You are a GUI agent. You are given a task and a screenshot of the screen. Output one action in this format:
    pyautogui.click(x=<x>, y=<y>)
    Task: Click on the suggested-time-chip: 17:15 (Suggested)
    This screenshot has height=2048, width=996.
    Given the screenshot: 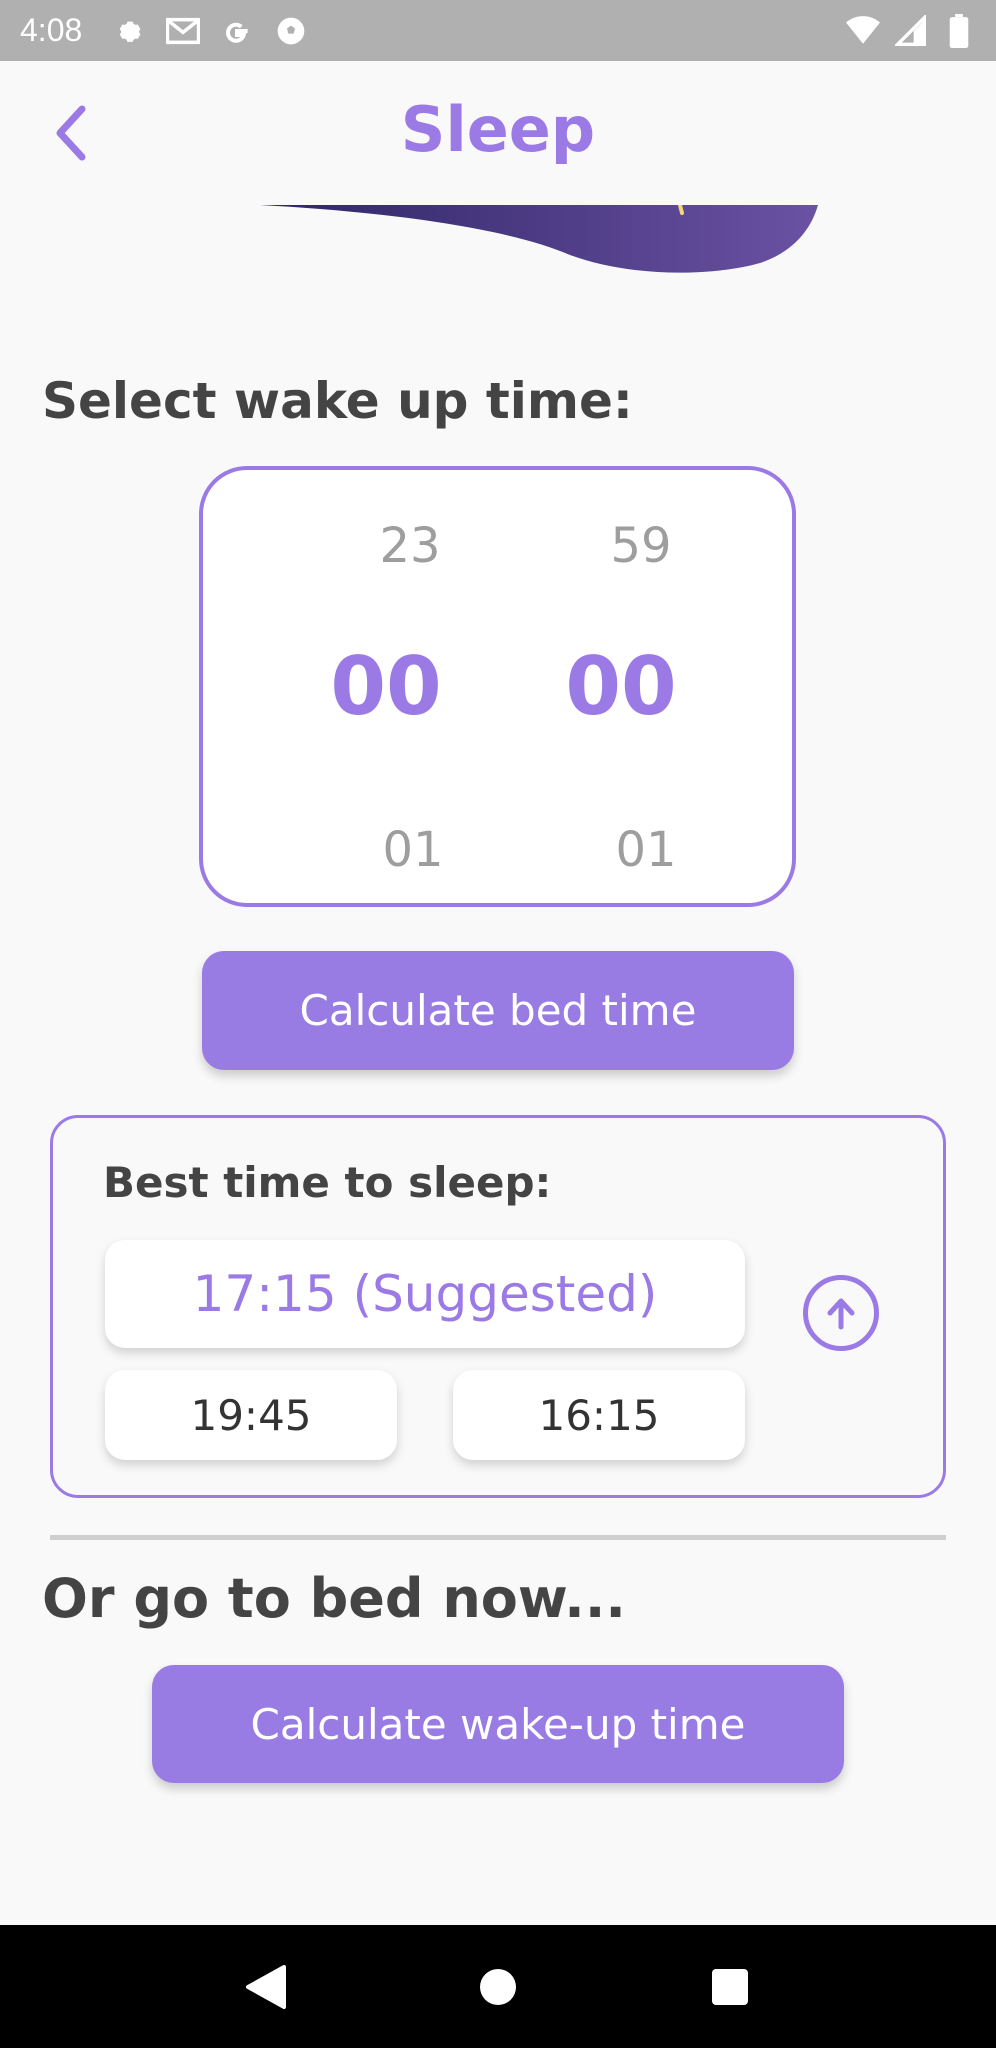 What is the action you would take?
    pyautogui.click(x=425, y=1294)
    